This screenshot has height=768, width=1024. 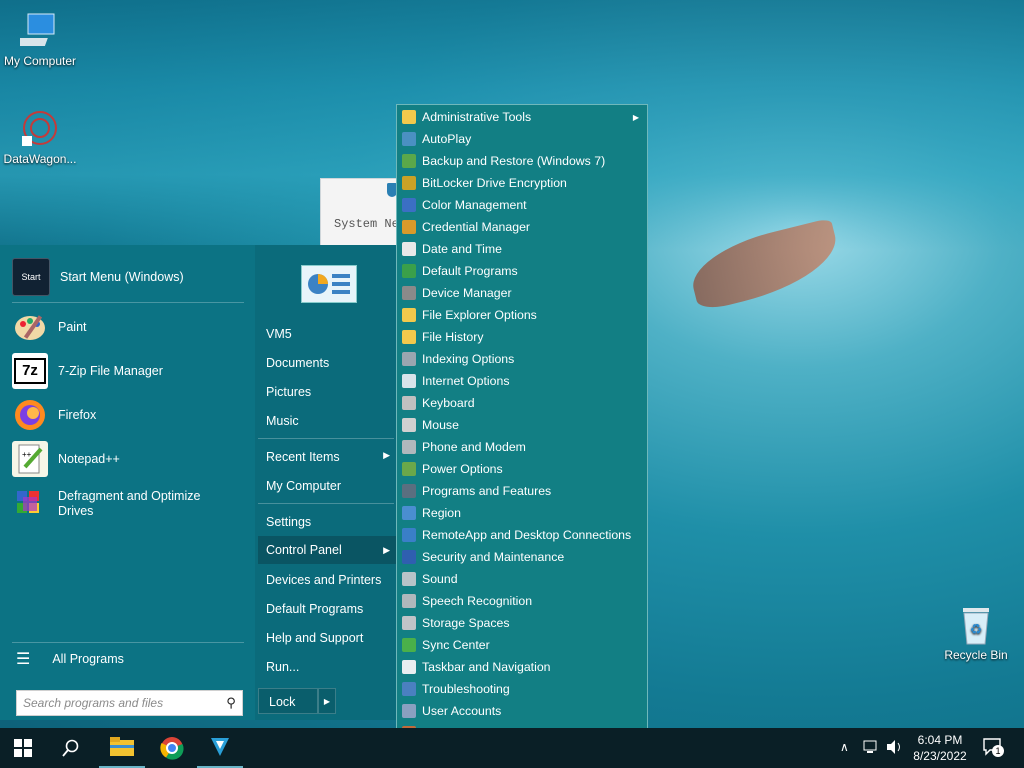 I want to click on link-default-programs: Default Programs, so click(x=331, y=609).